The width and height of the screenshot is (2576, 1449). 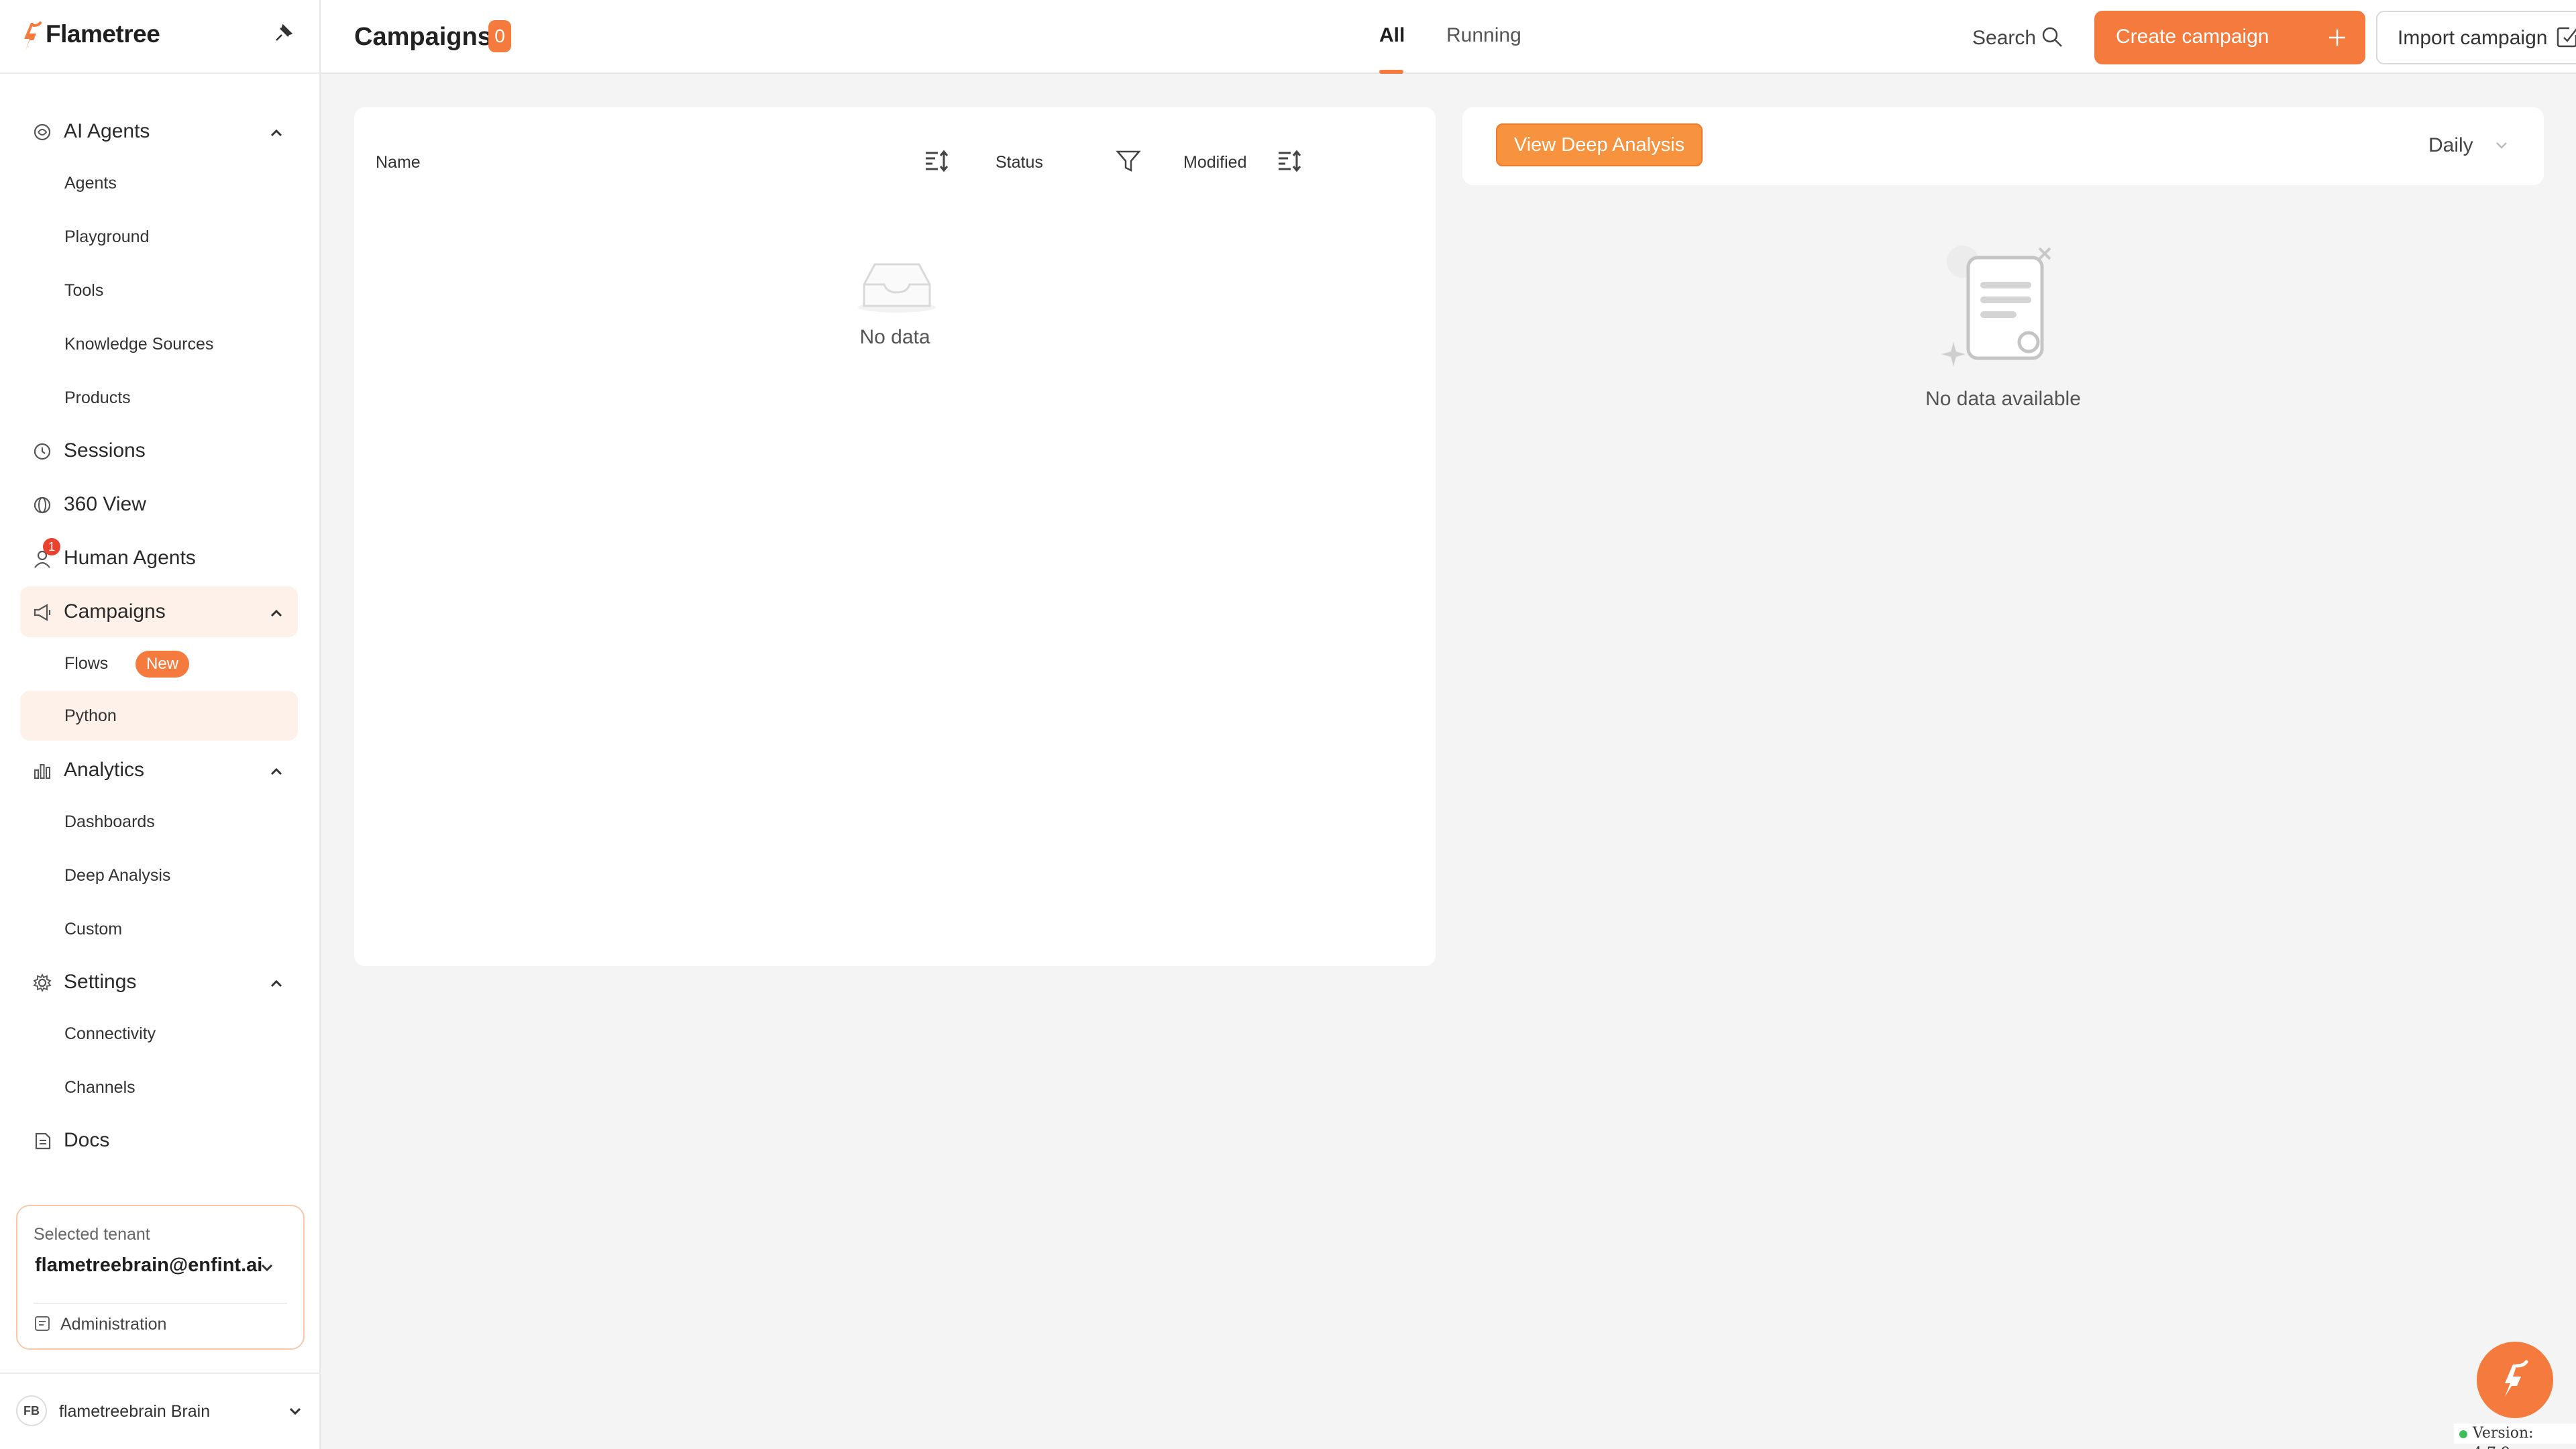 What do you see at coordinates (105, 504) in the screenshot?
I see `sidebar-item-label: 360 View` at bounding box center [105, 504].